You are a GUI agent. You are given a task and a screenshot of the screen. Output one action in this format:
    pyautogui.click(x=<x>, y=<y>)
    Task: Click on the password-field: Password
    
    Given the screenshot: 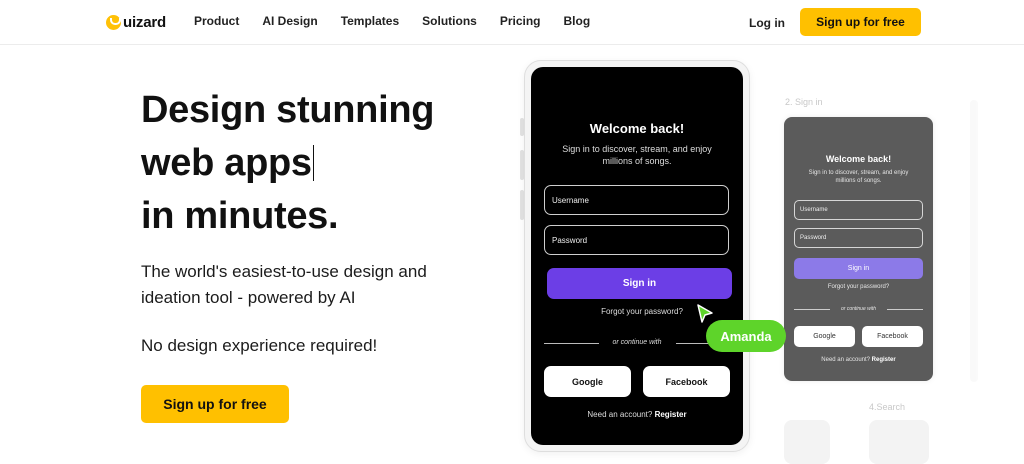 What is the action you would take?
    pyautogui.click(x=636, y=240)
    